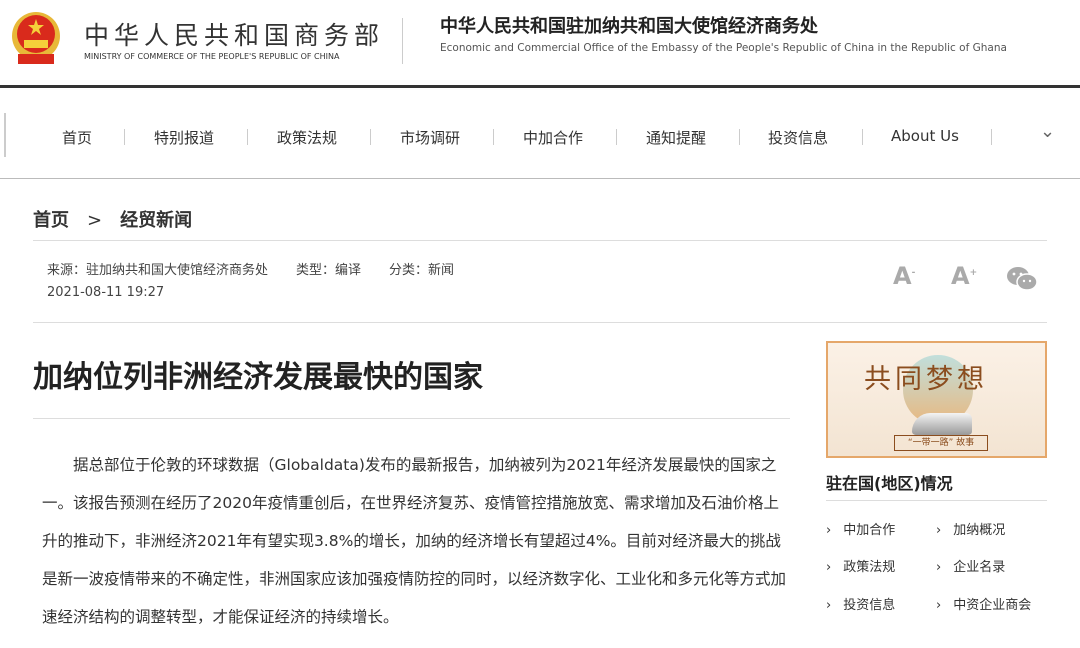  Describe the element at coordinates (158, 270) in the screenshot. I see `meta-source: 来源：驻加纳共和国大使馆经济商务处` at that location.